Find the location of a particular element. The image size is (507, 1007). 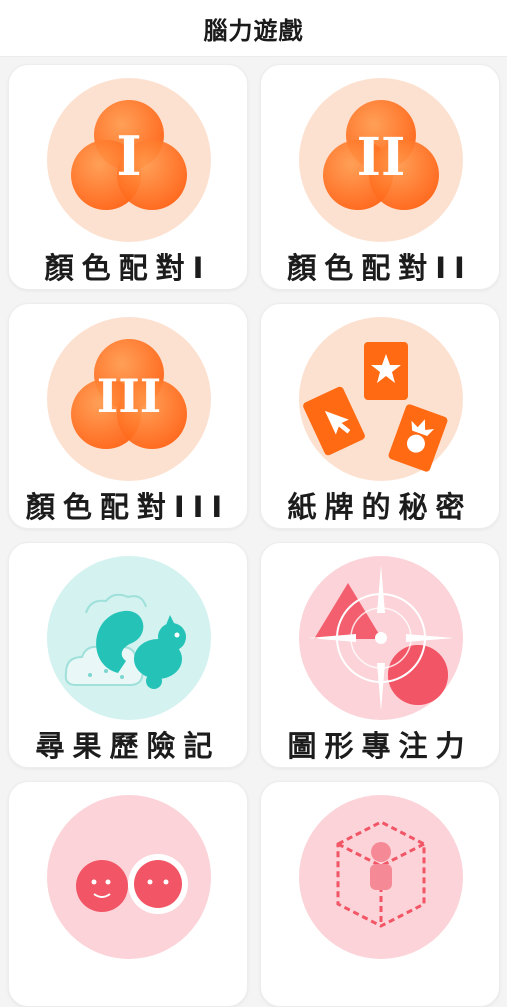

game-card-color-match-1: I 顏色配對I is located at coordinates (128, 177).